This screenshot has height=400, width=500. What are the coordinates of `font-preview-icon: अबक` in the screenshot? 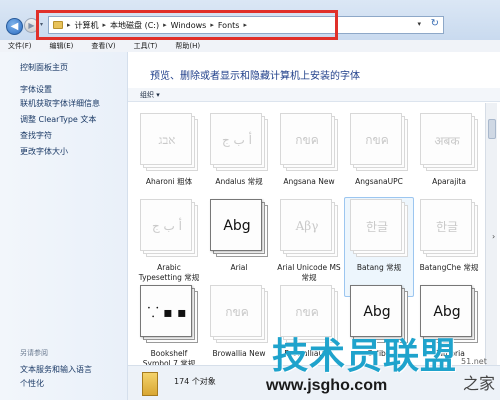 It's located at (449, 142).